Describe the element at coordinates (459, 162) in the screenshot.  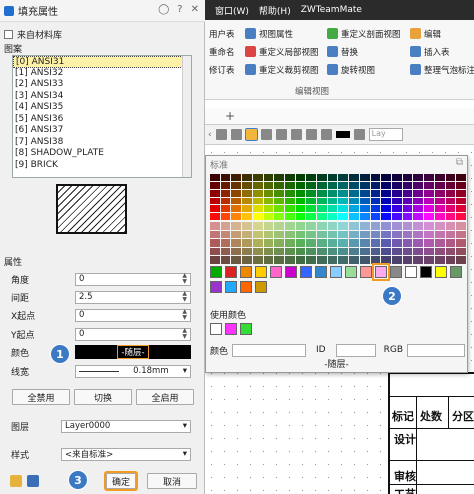
I see `resize-icon: ⧉` at that location.